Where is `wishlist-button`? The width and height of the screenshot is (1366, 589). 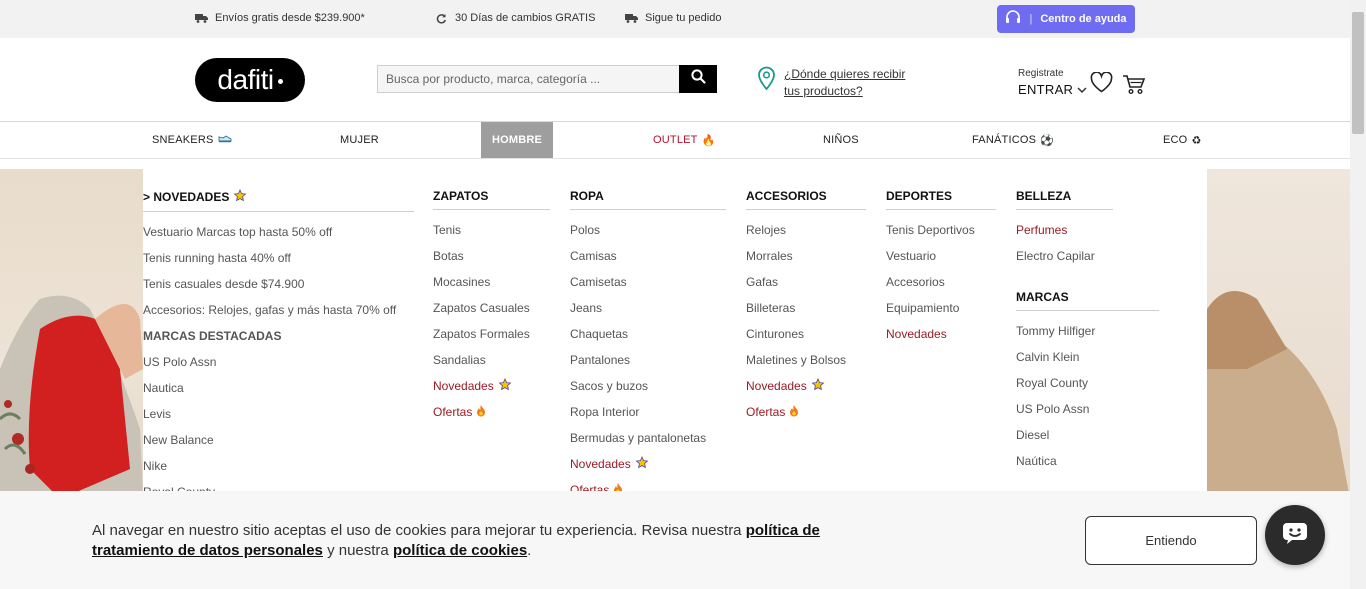 wishlist-button is located at coordinates (1101, 84).